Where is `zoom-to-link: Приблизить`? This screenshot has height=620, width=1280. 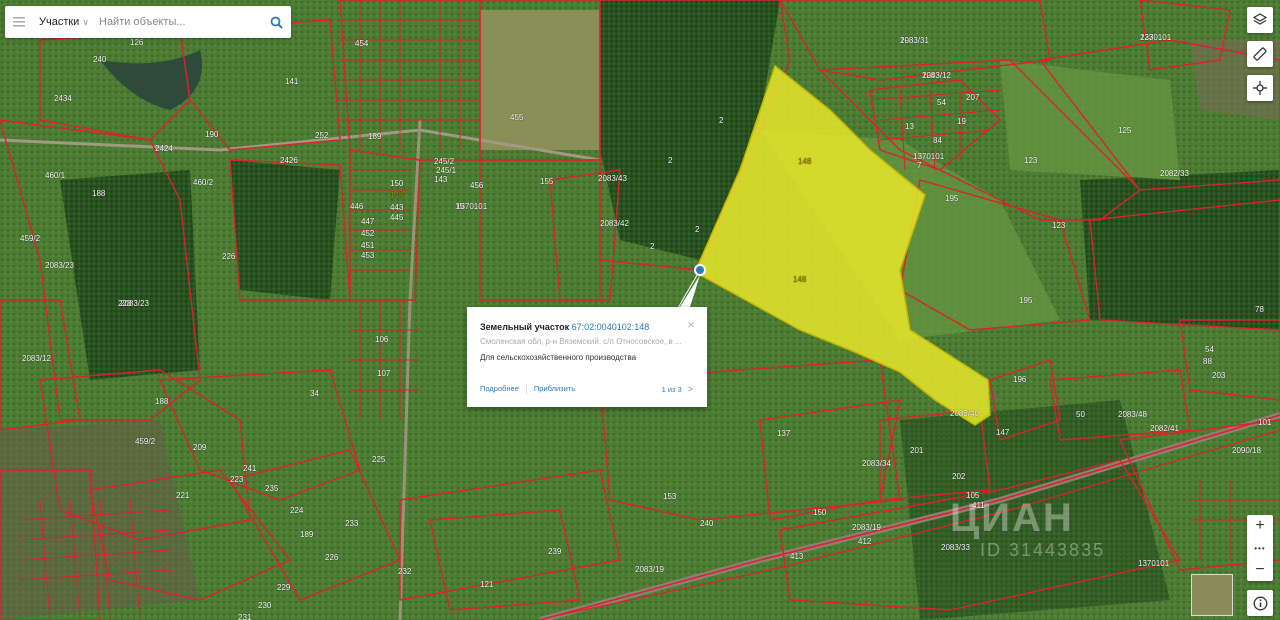 zoom-to-link: Приблизить is located at coordinates (554, 388).